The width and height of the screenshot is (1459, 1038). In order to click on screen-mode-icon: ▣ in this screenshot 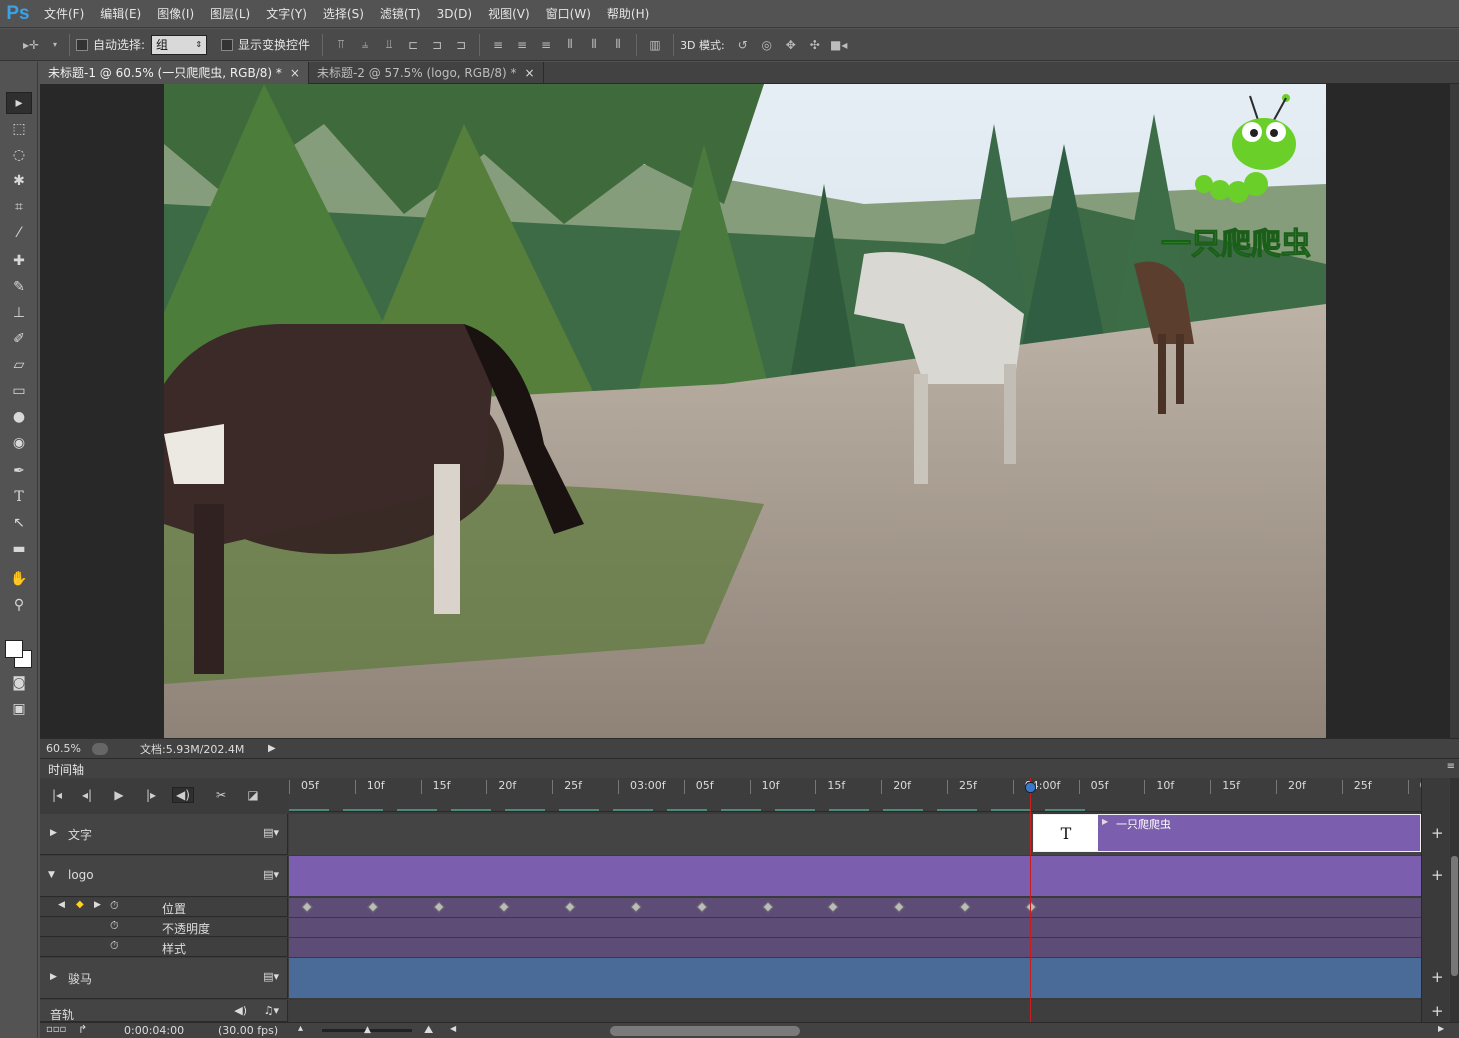, I will do `click(19, 709)`.